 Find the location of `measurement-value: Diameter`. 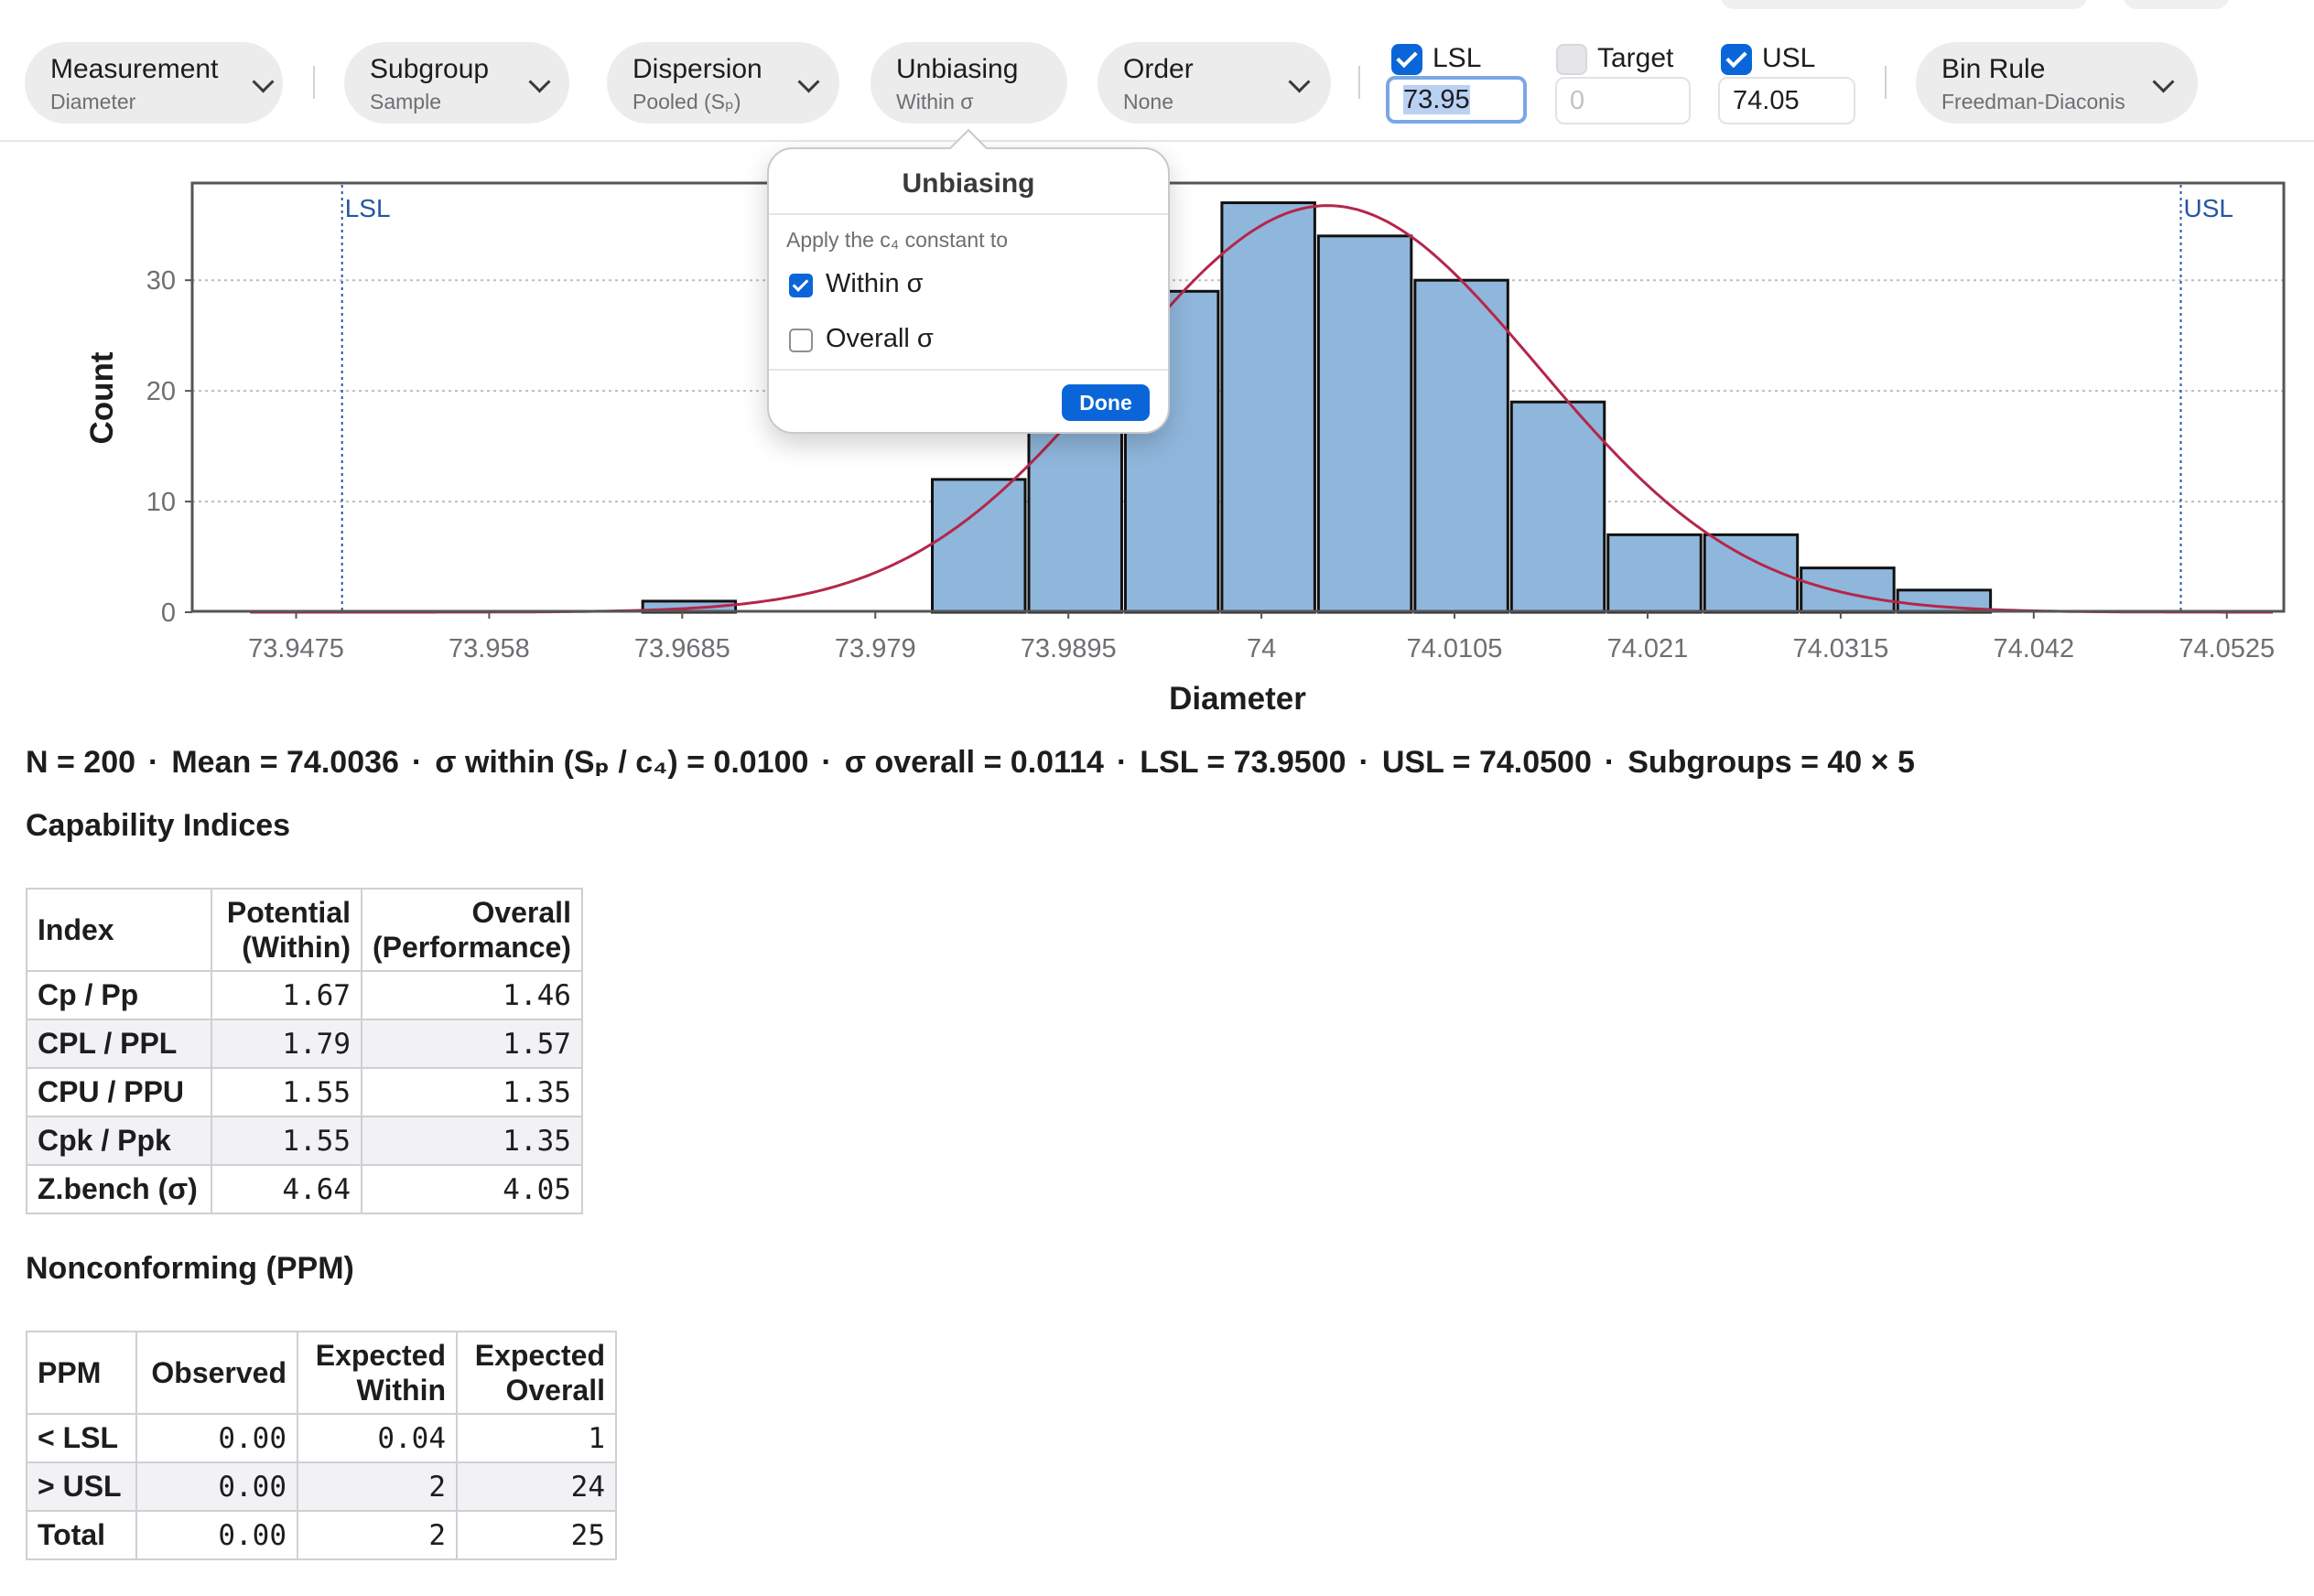

measurement-value: Diameter is located at coordinates (93, 101).